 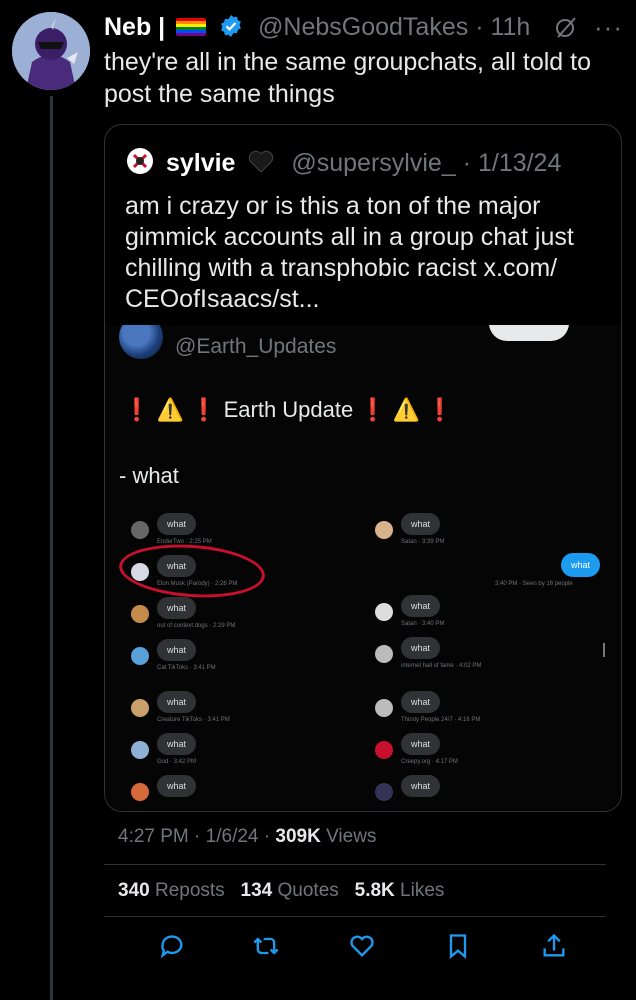 What do you see at coordinates (189, 890) in the screenshot?
I see `reposts-label: Reposts` at bounding box center [189, 890].